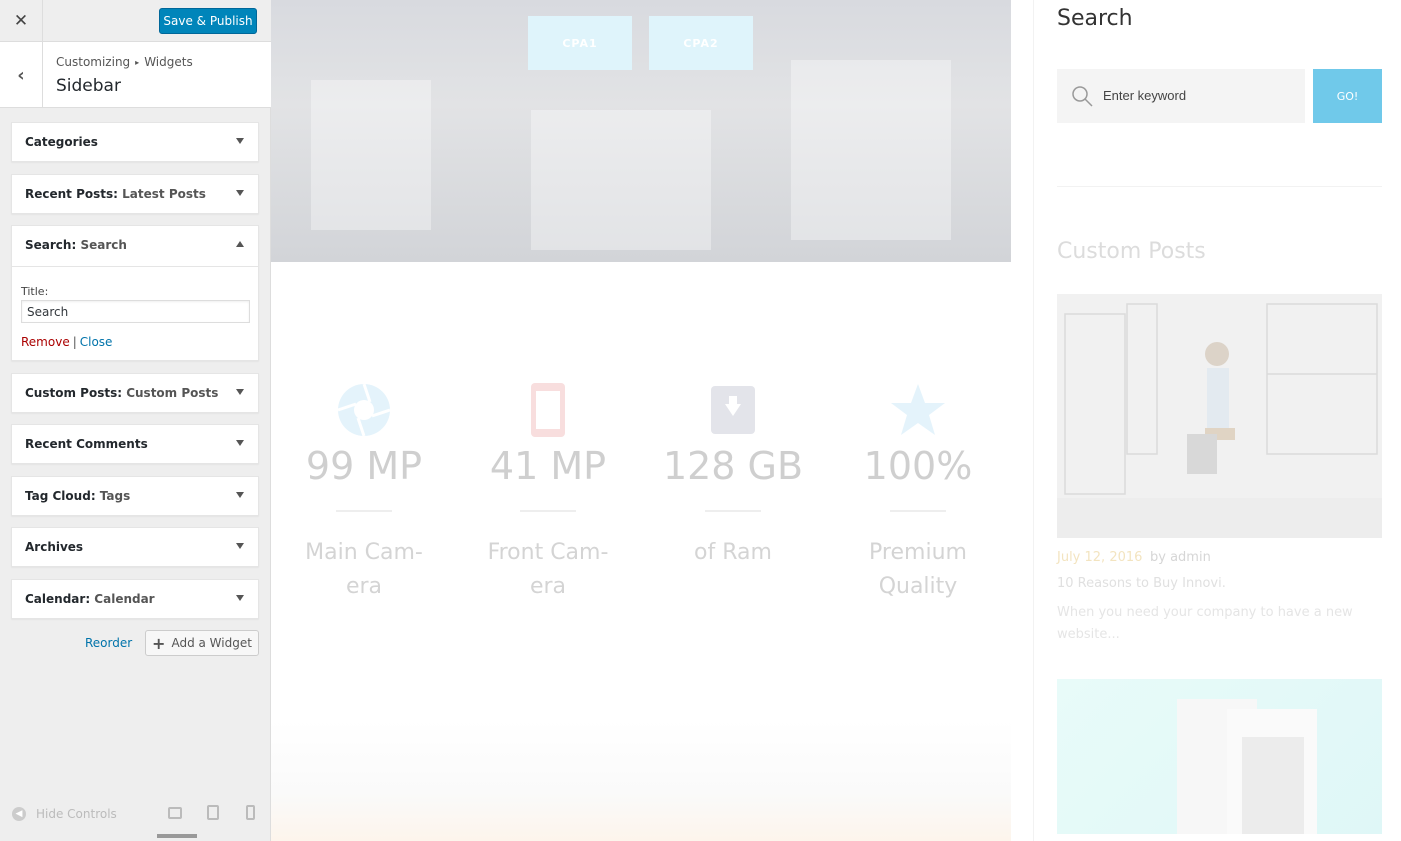 This screenshot has width=1401, height=841. Describe the element at coordinates (548, 466) in the screenshot. I see `stat-value: 41 MP` at that location.